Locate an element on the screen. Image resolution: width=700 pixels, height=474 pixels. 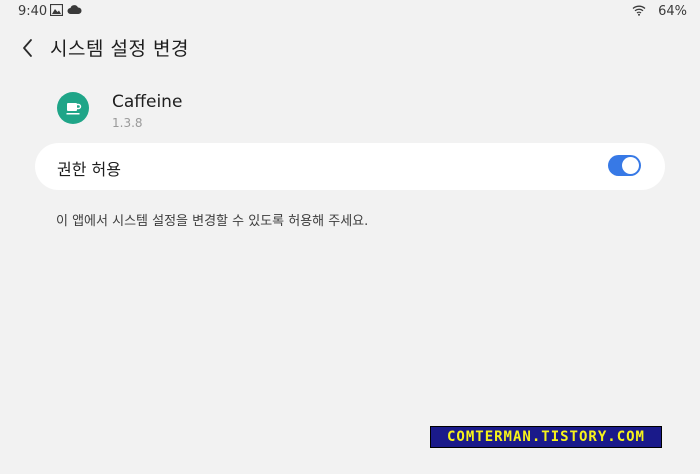
image-icon is located at coordinates (56, 11).